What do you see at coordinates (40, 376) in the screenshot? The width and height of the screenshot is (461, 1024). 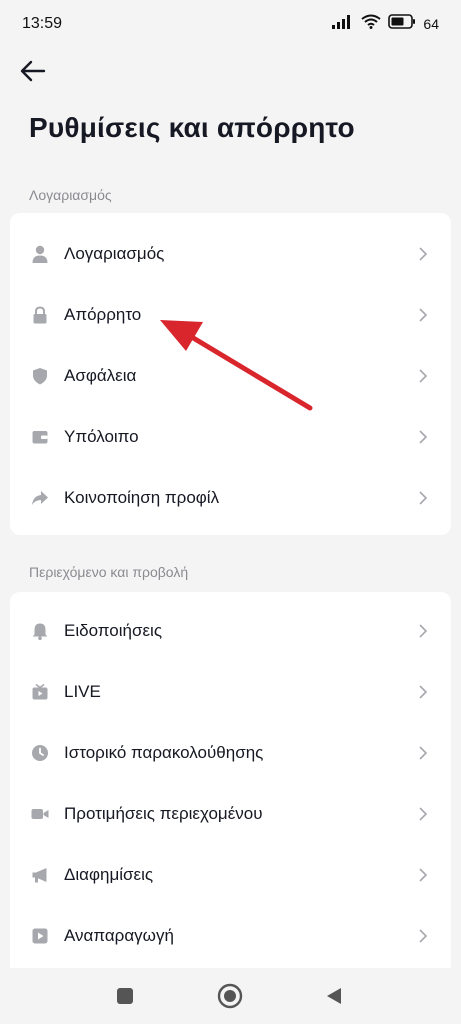 I see `shield-icon` at bounding box center [40, 376].